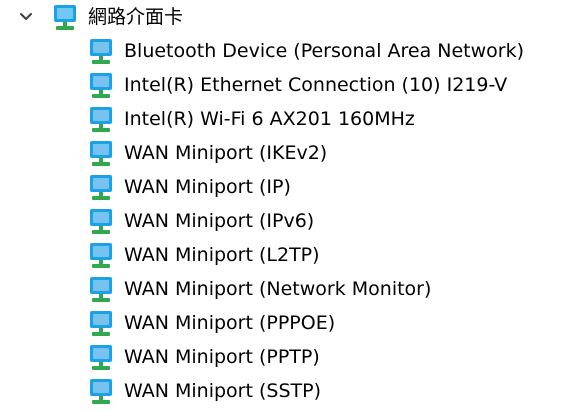 This screenshot has width=565, height=410. I want to click on category-network-adapters: 網路介面卡, so click(98, 17).